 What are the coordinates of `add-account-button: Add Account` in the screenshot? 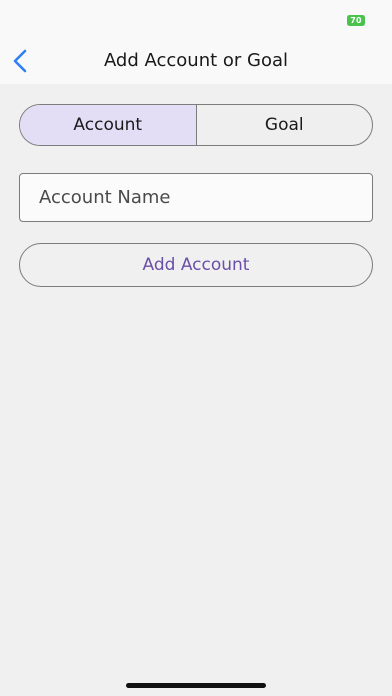 It's located at (196, 265).